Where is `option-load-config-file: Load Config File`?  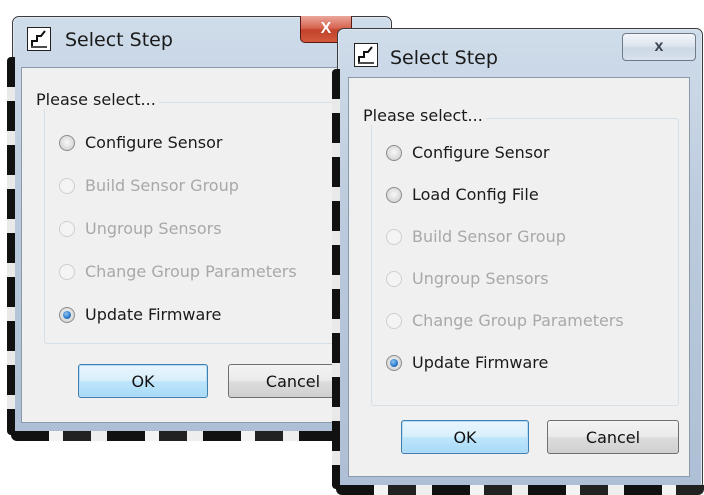
option-load-config-file: Load Config File is located at coordinates (462, 194).